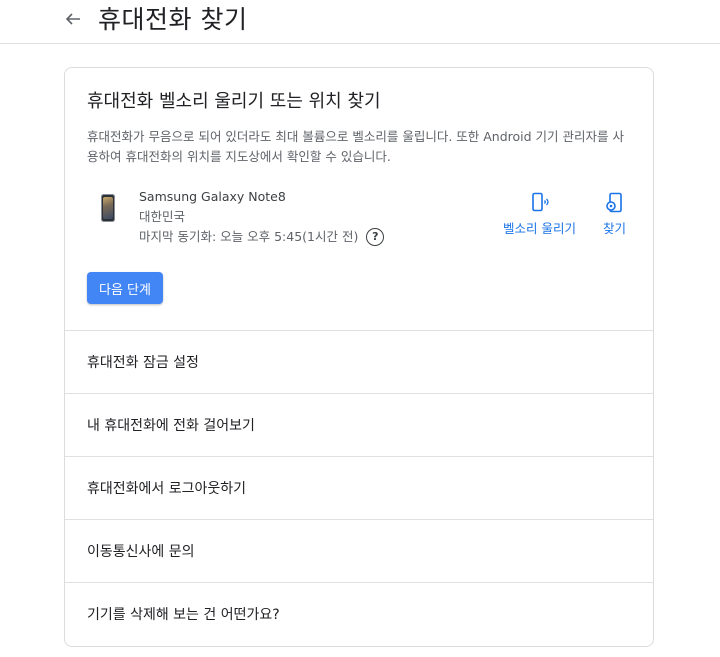  Describe the element at coordinates (212, 196) in the screenshot. I see `device-name: Samsung Galaxy Note8` at that location.